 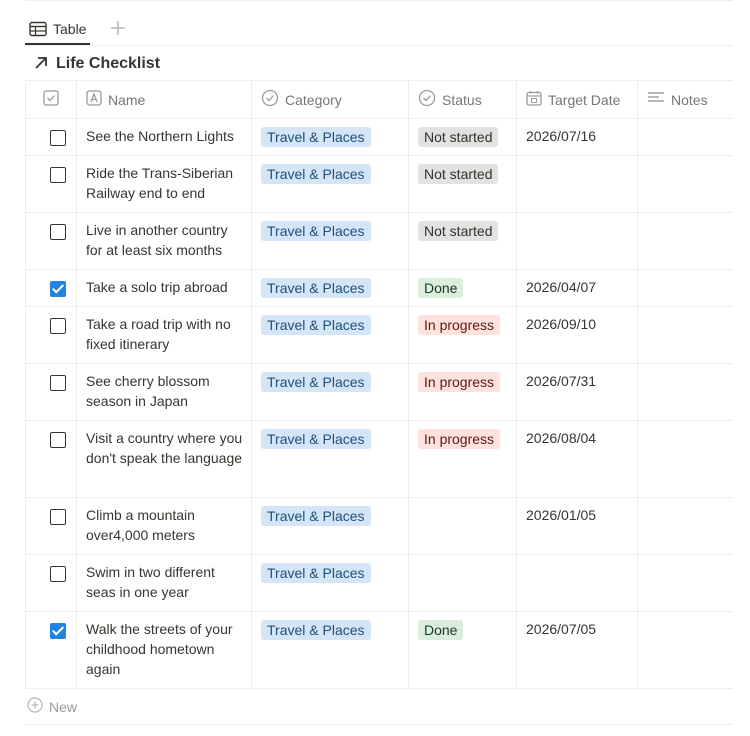 I want to click on target-date-cell: 2026/08/04, so click(x=577, y=459).